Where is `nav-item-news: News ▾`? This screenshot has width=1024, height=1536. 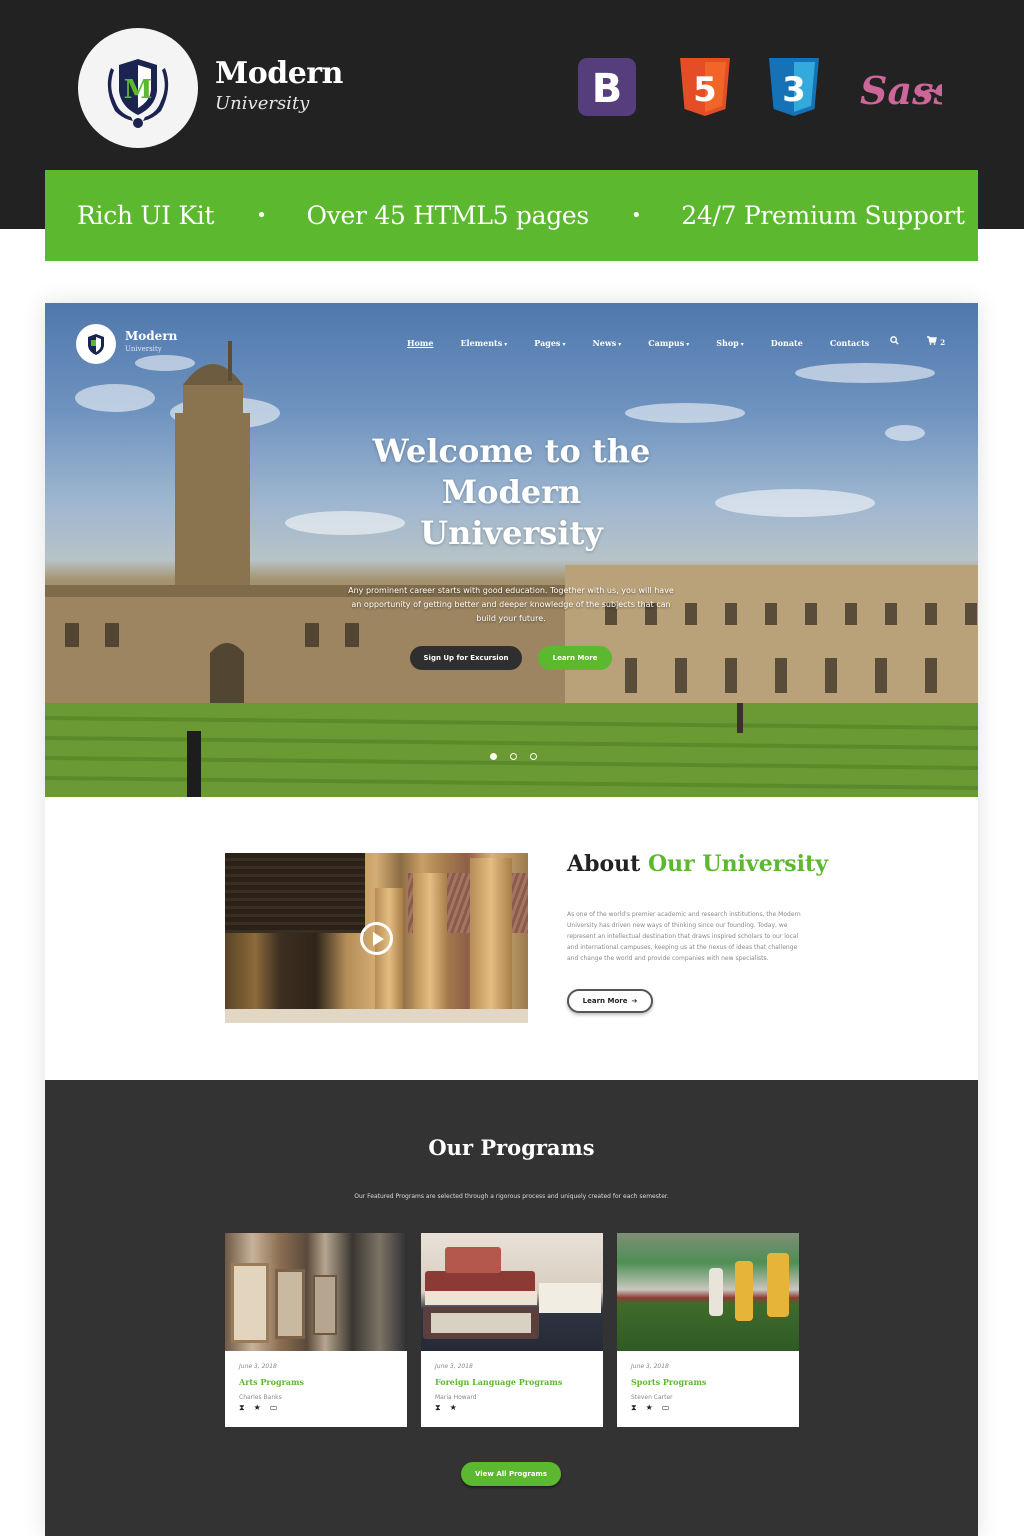 nav-item-news: News ▾ is located at coordinates (606, 343).